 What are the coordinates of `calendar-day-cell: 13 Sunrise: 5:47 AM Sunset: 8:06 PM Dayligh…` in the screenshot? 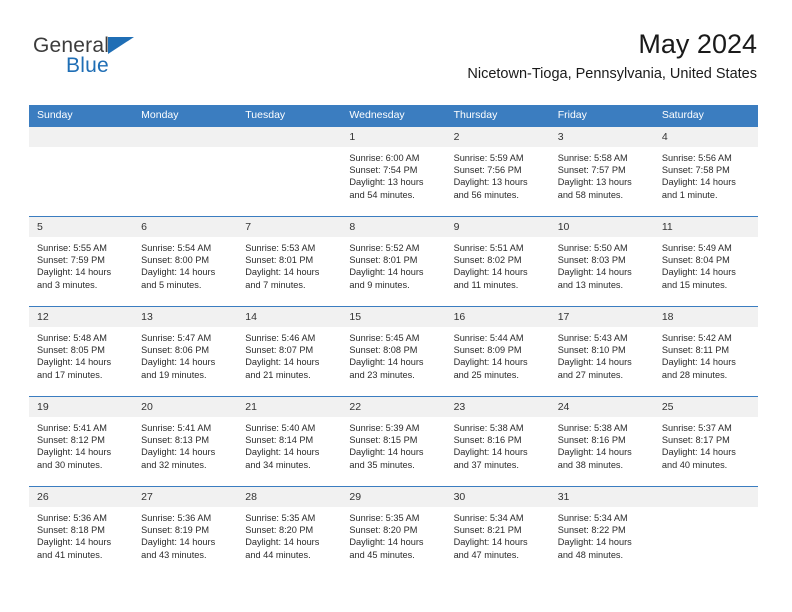 It's located at (185, 351).